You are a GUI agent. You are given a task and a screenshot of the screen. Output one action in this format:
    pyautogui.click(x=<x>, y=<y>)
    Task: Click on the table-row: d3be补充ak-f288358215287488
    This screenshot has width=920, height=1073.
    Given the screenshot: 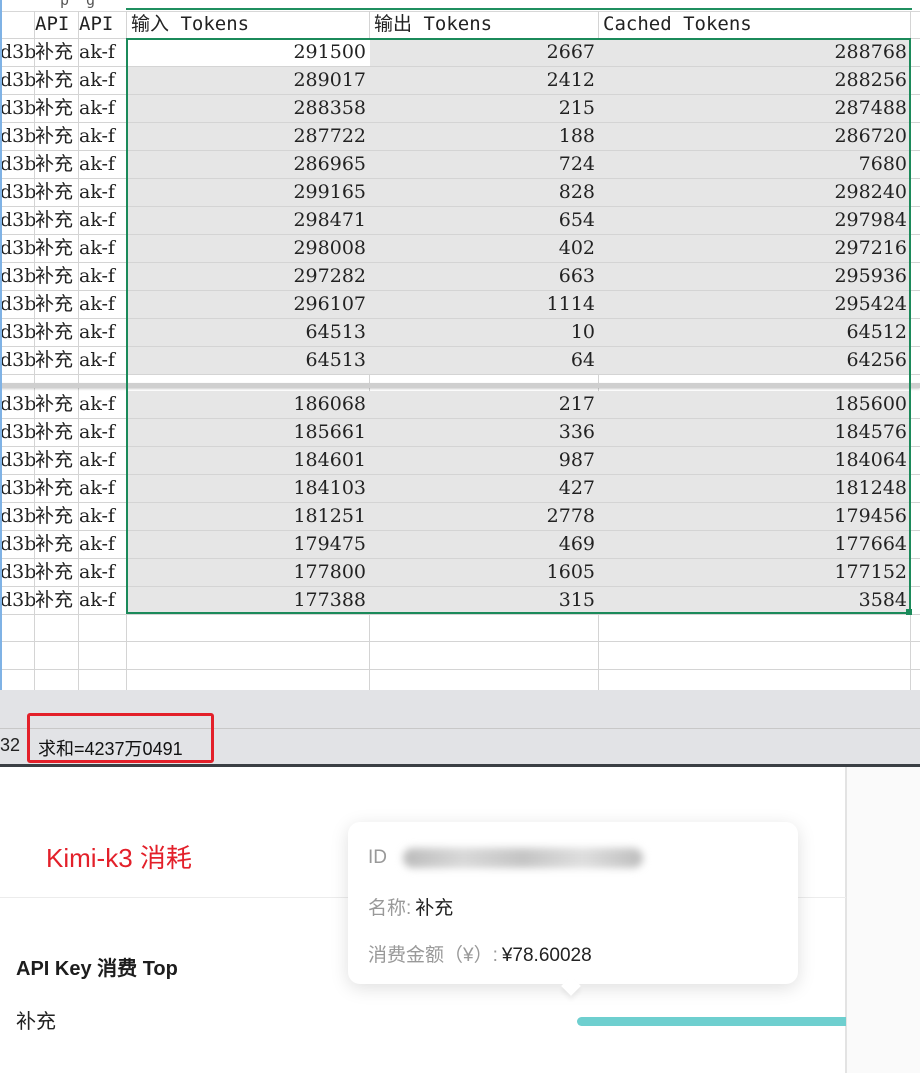 What is the action you would take?
    pyautogui.click(x=460, y=109)
    